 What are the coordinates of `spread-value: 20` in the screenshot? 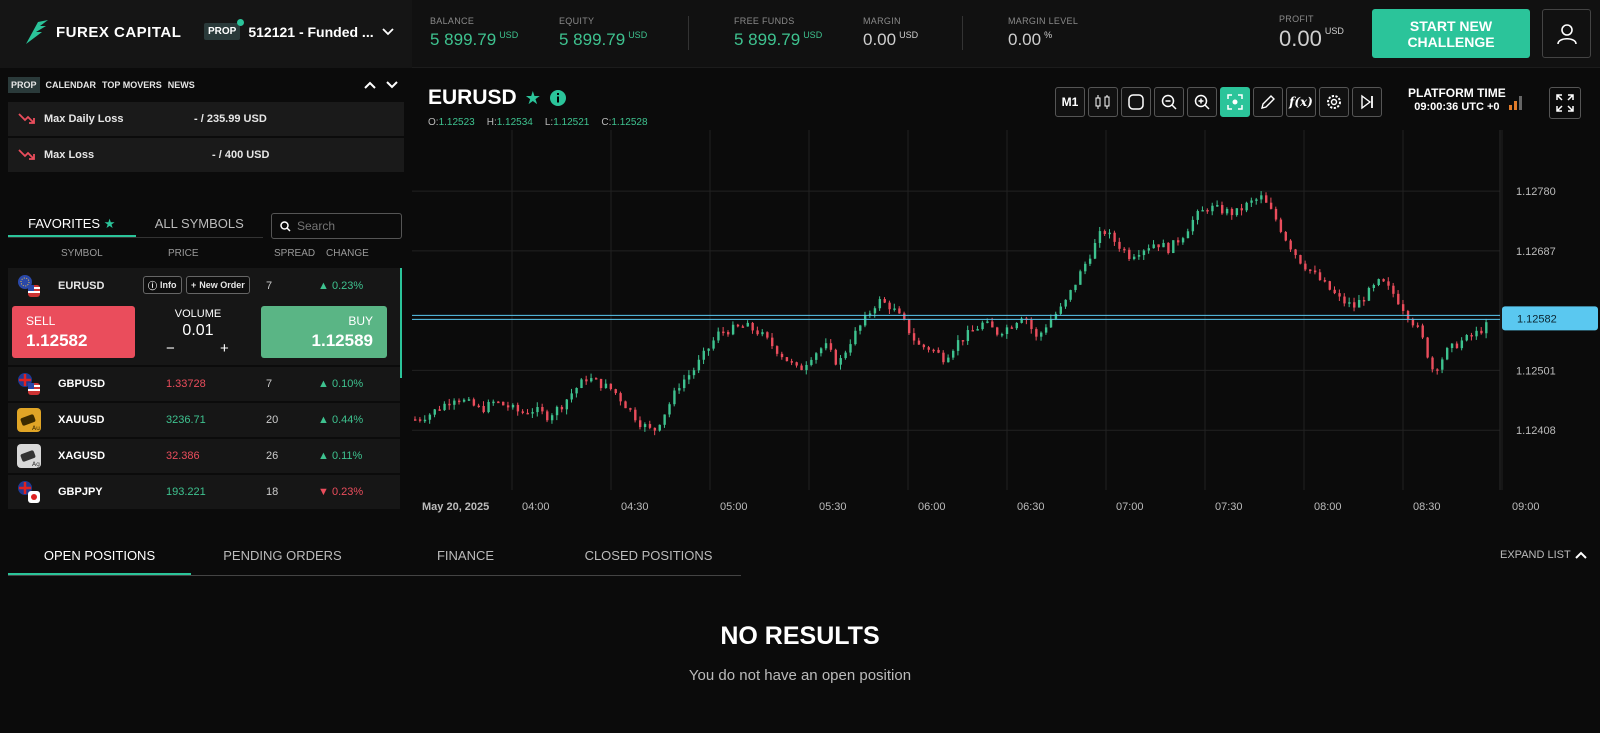 It's located at (272, 420).